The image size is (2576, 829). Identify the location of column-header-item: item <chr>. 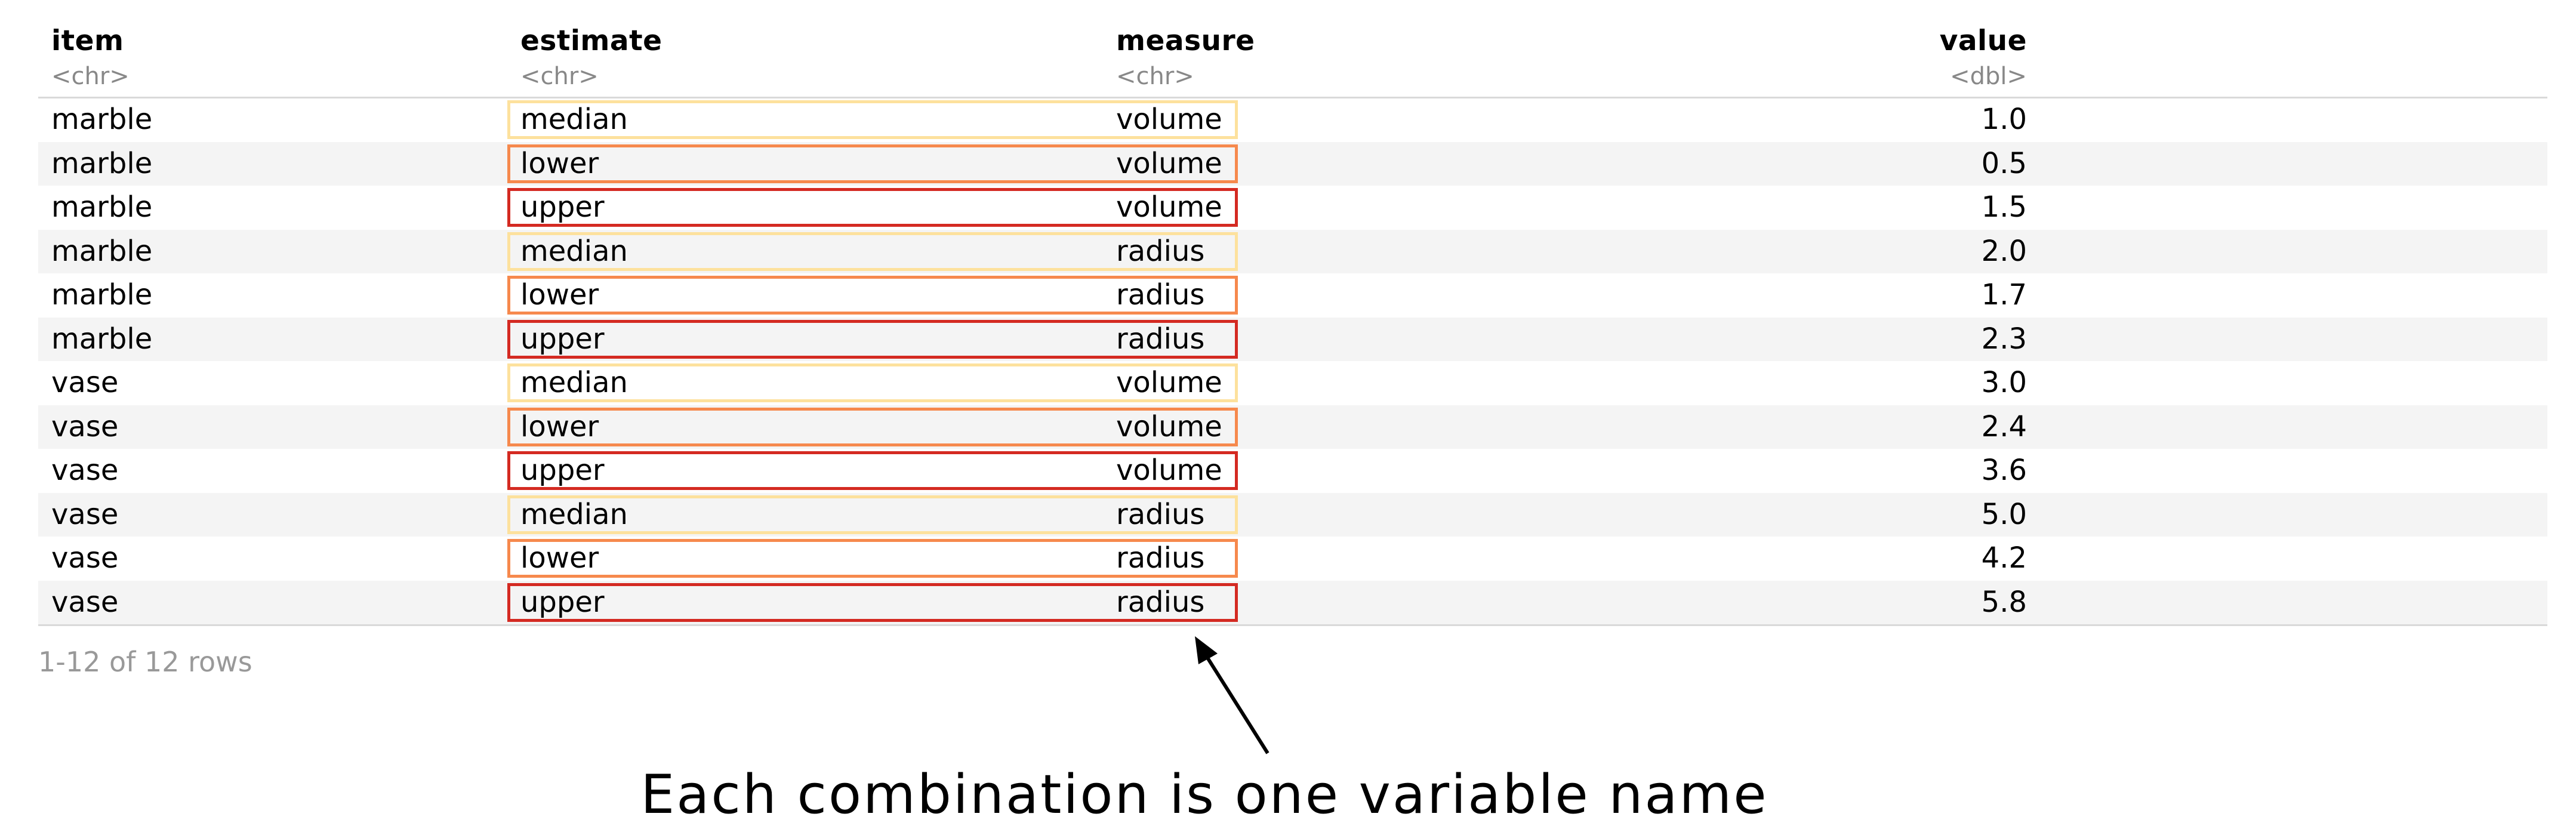
(90, 56).